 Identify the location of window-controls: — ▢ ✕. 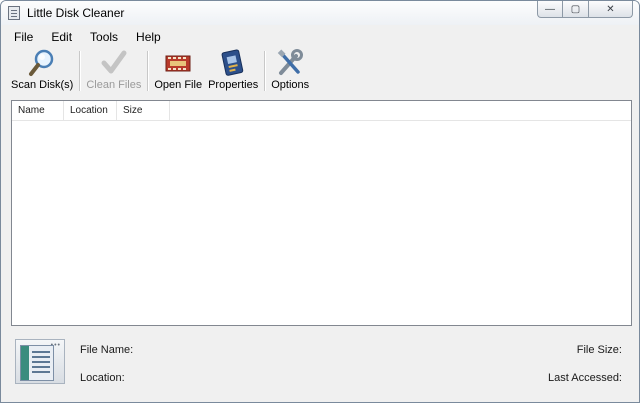
(585, 9).